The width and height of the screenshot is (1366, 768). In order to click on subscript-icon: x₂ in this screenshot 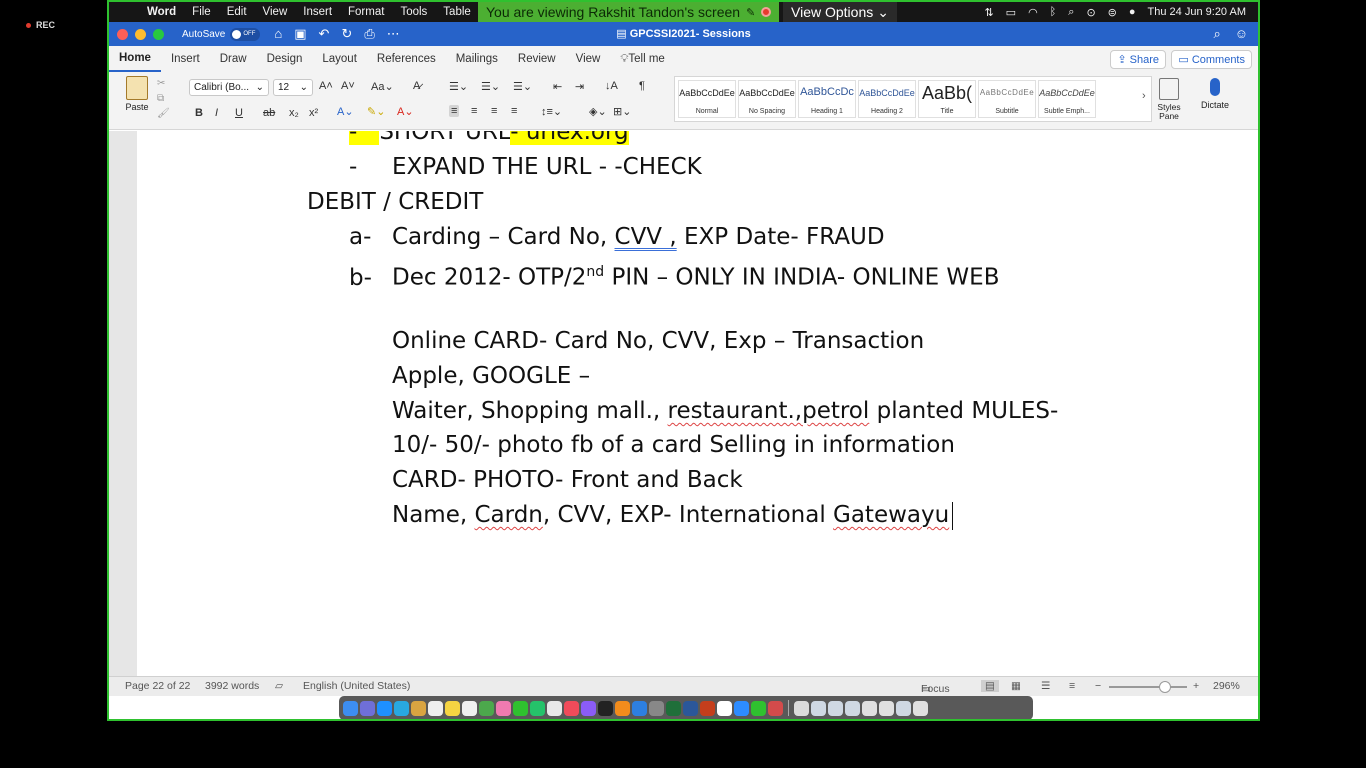, I will do `click(294, 113)`.